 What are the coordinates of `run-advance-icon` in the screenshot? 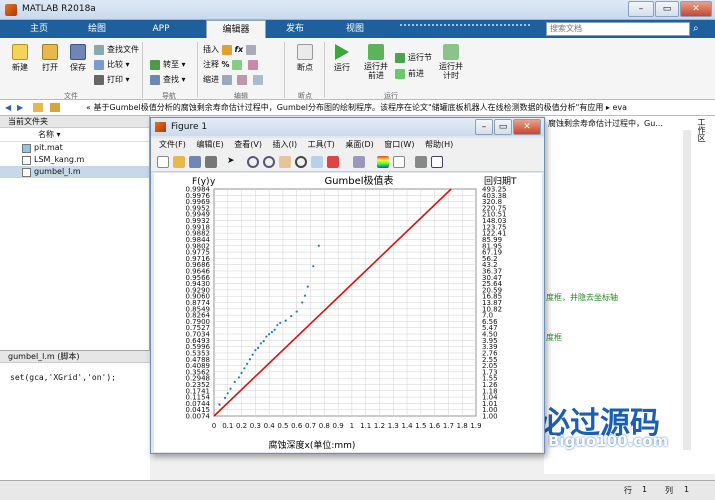 It's located at (376, 52).